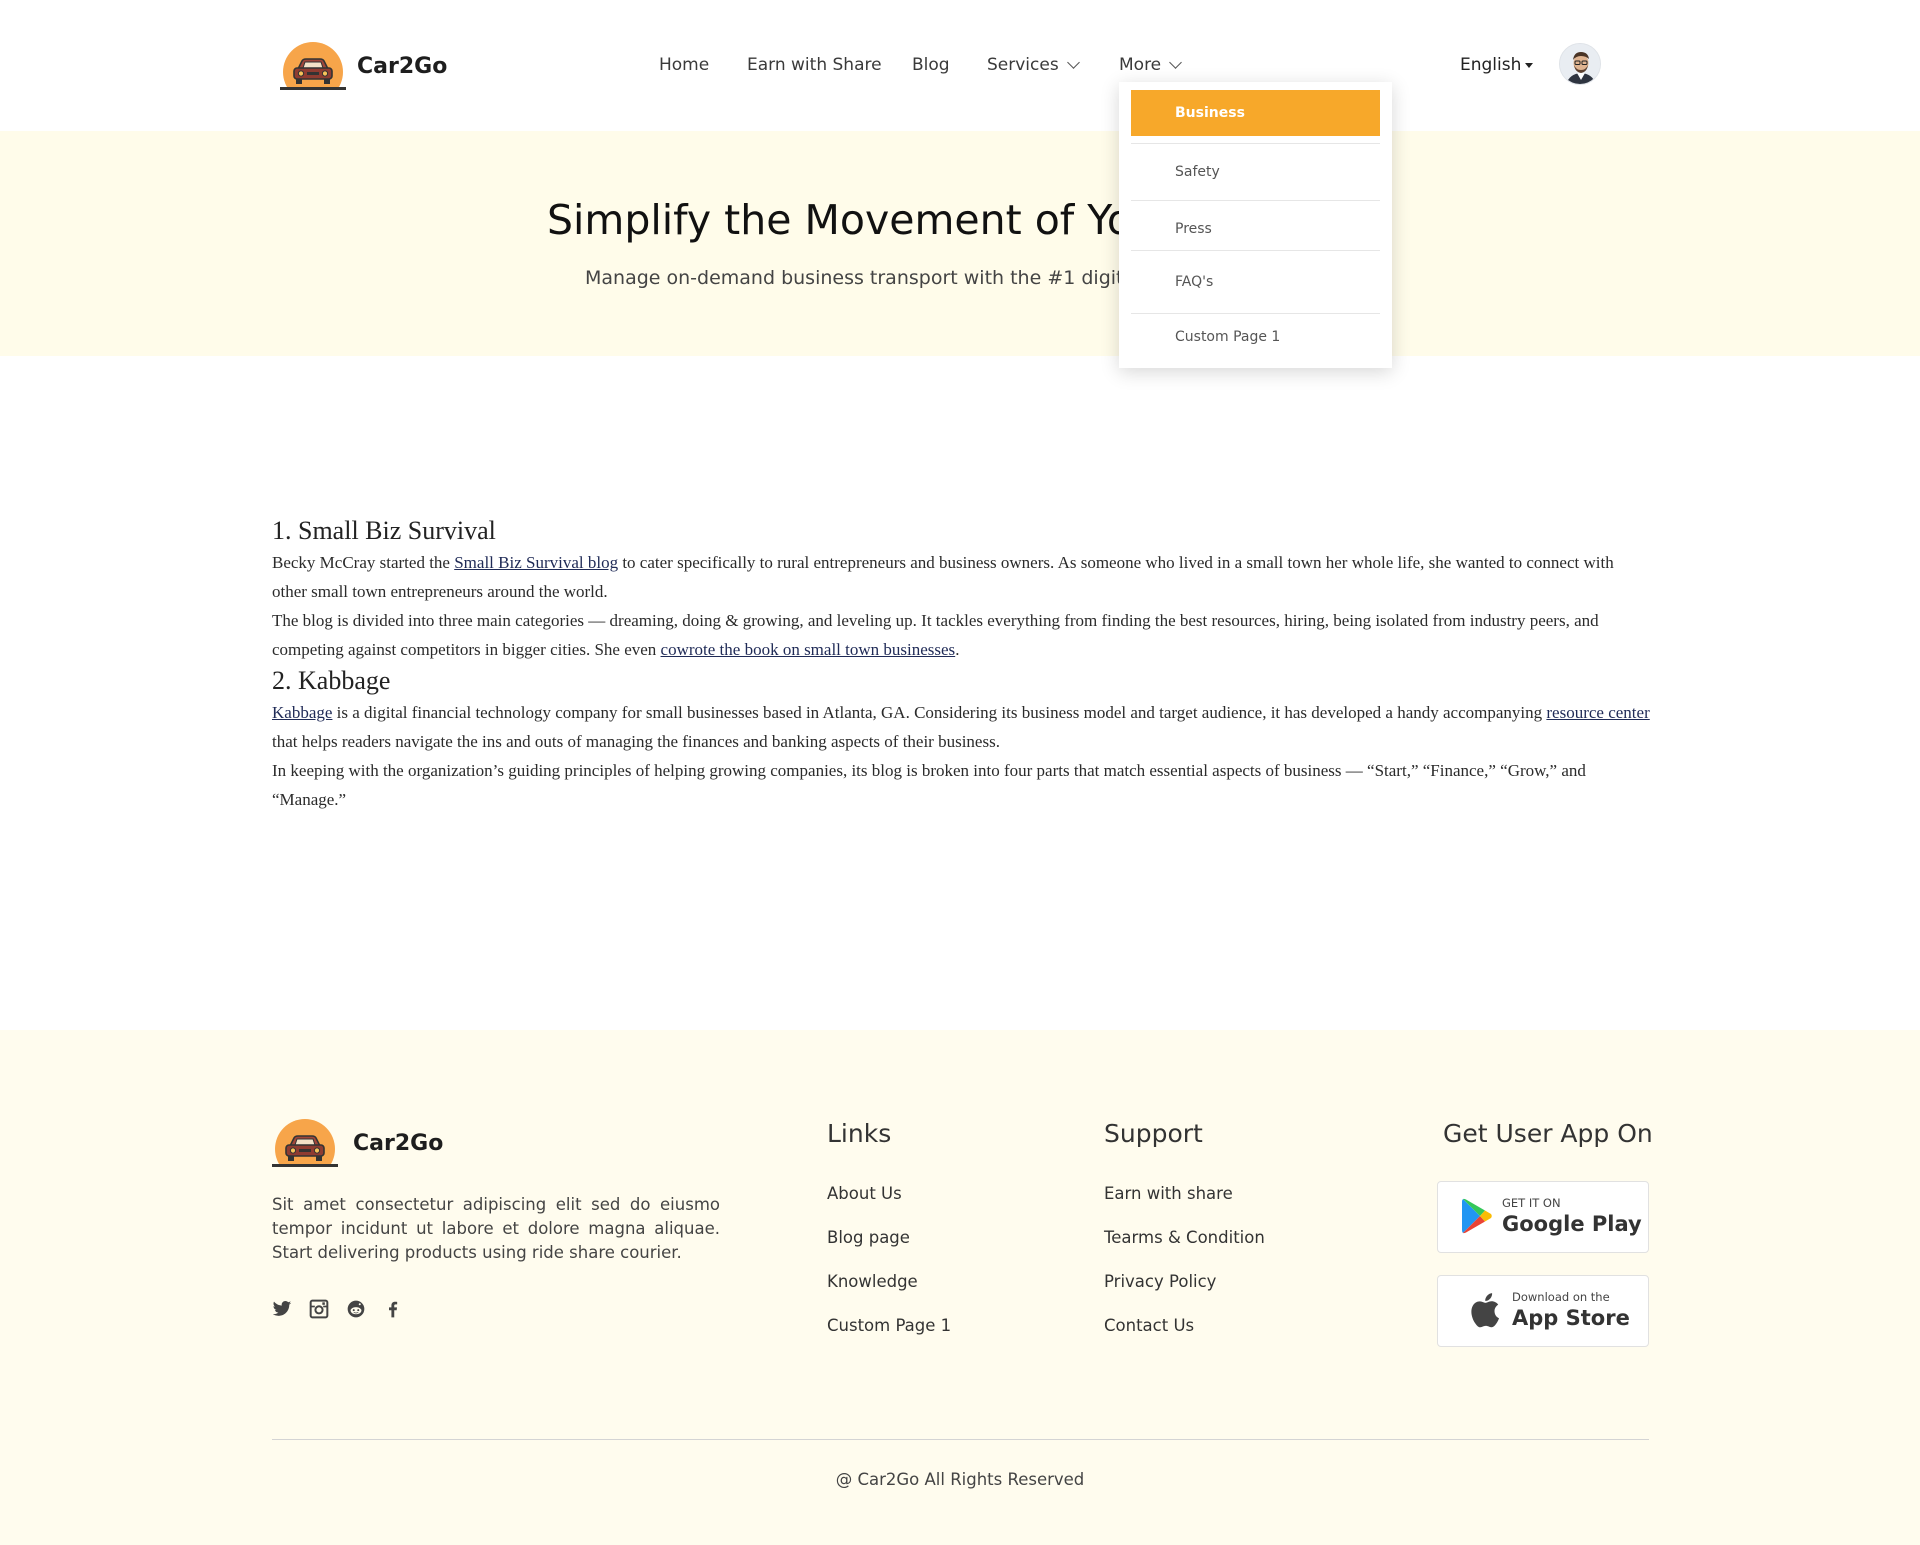  What do you see at coordinates (1561, 1297) in the screenshot?
I see `app-store-small-text: Download on the` at bounding box center [1561, 1297].